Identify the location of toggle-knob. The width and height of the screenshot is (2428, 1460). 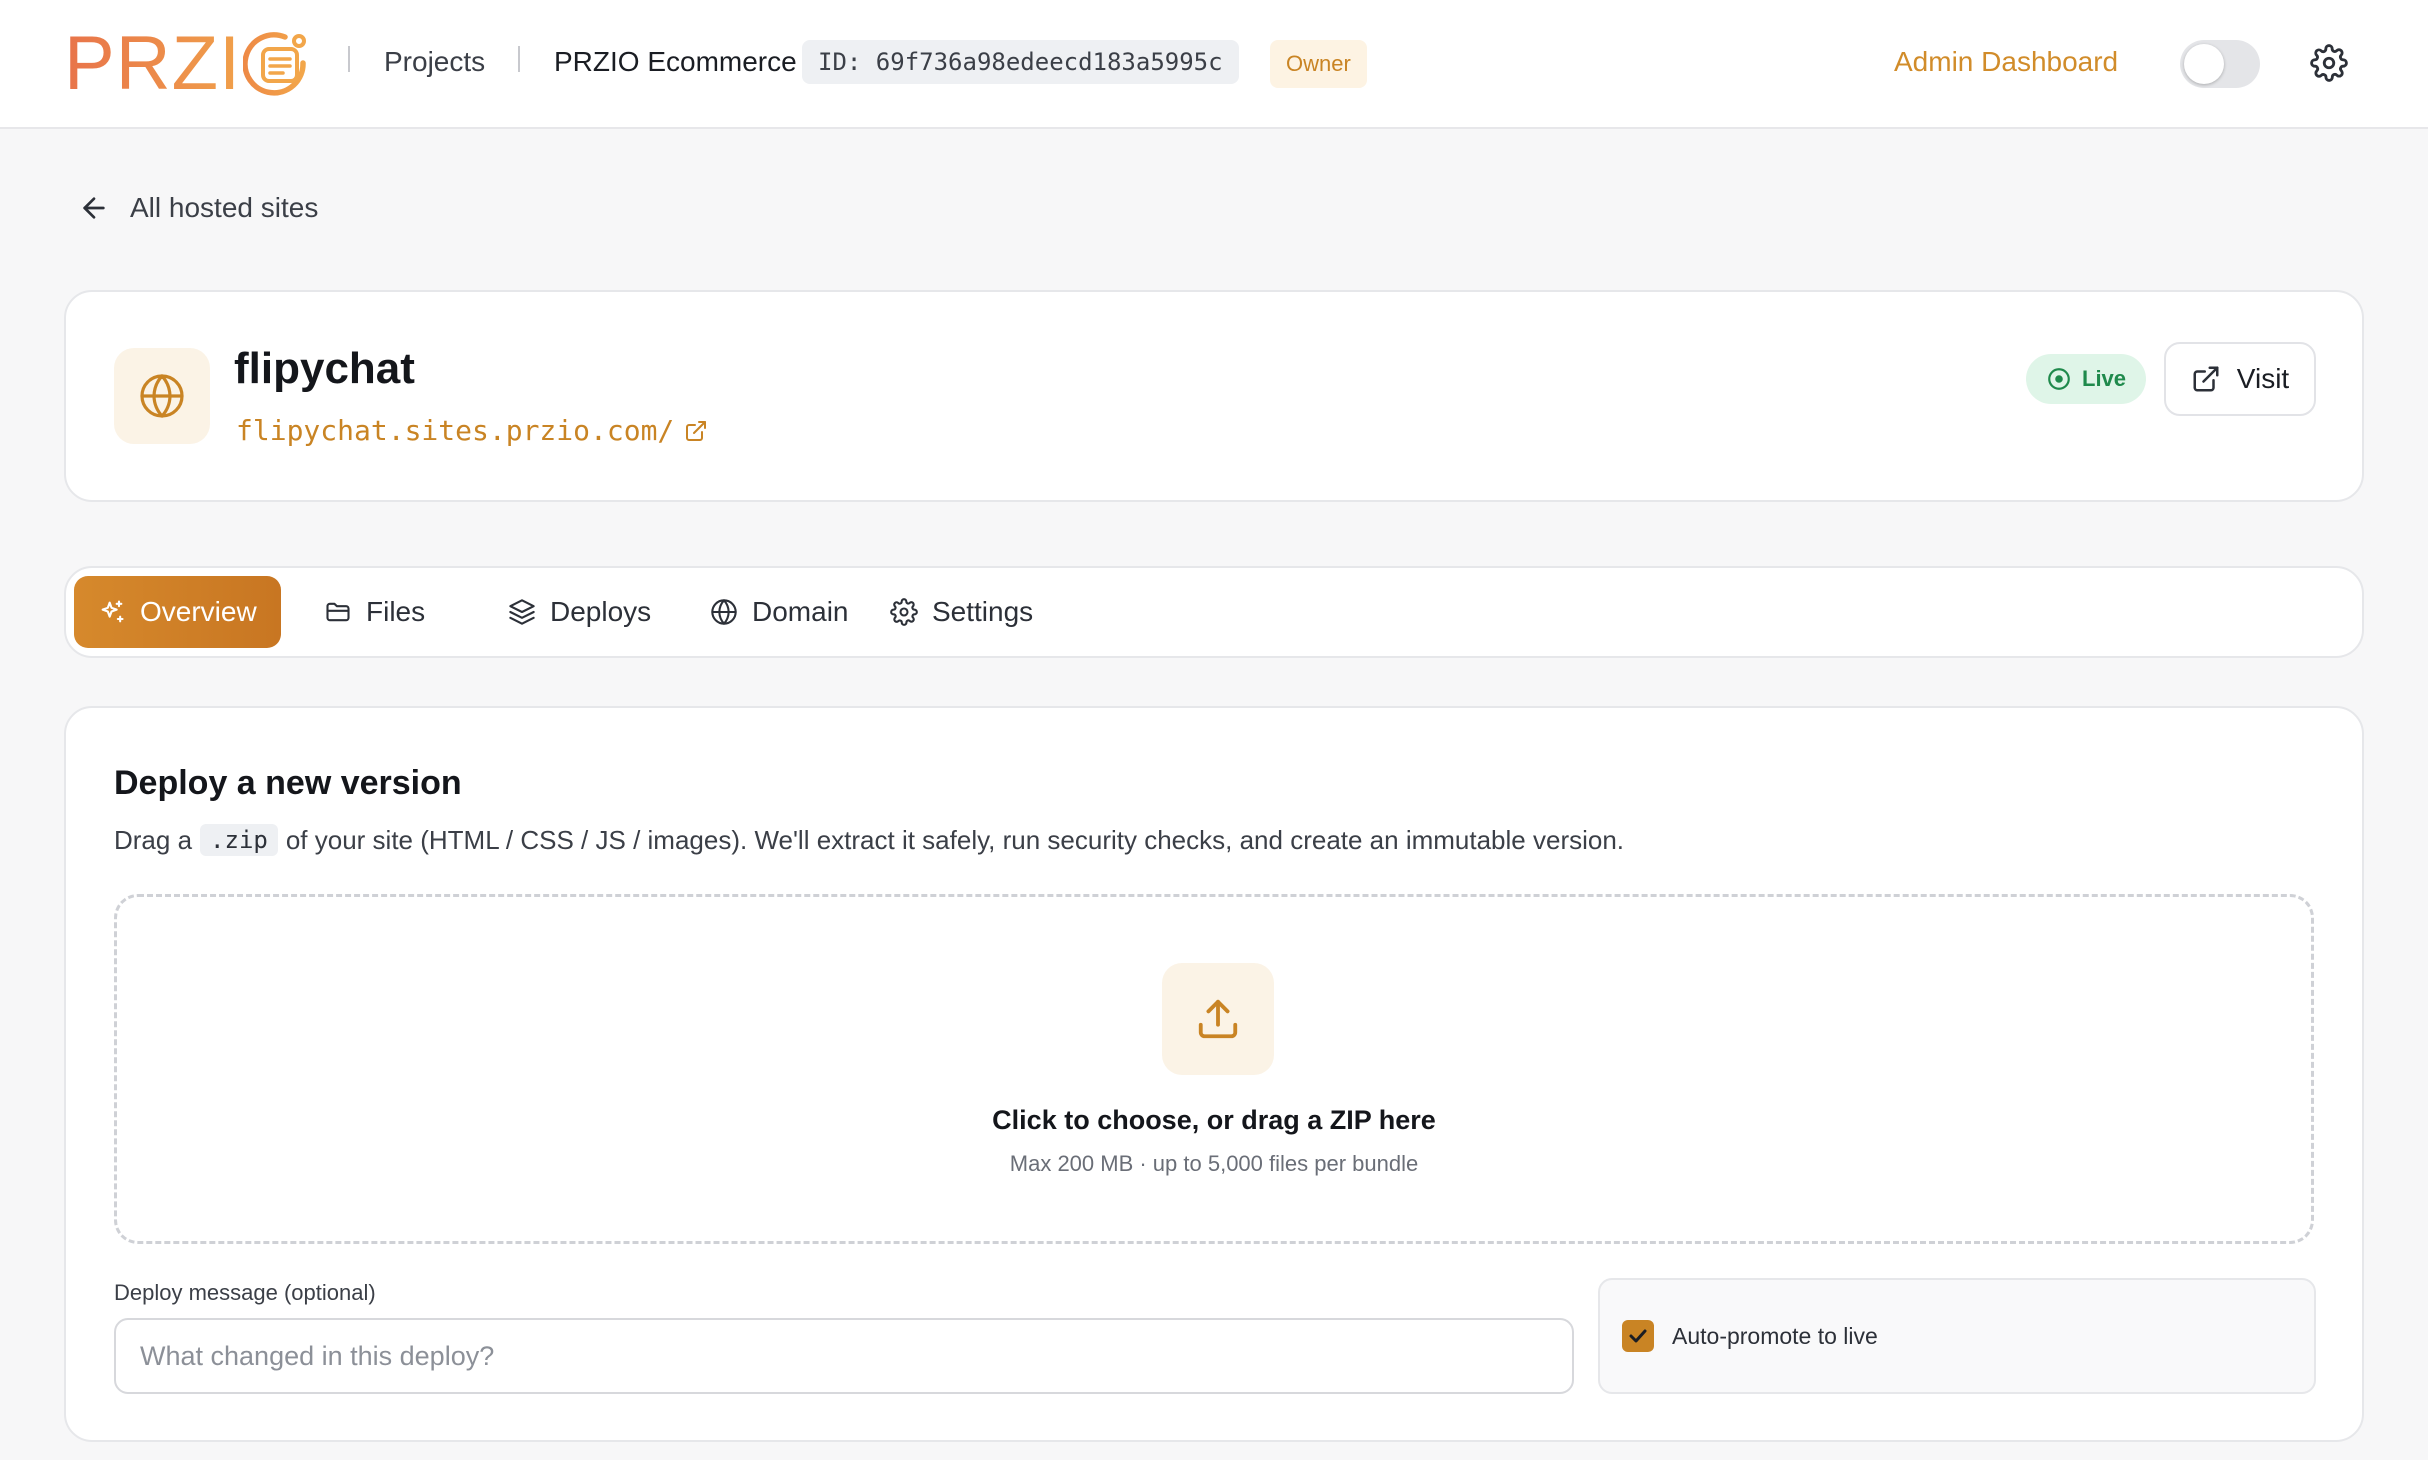
(2204, 64).